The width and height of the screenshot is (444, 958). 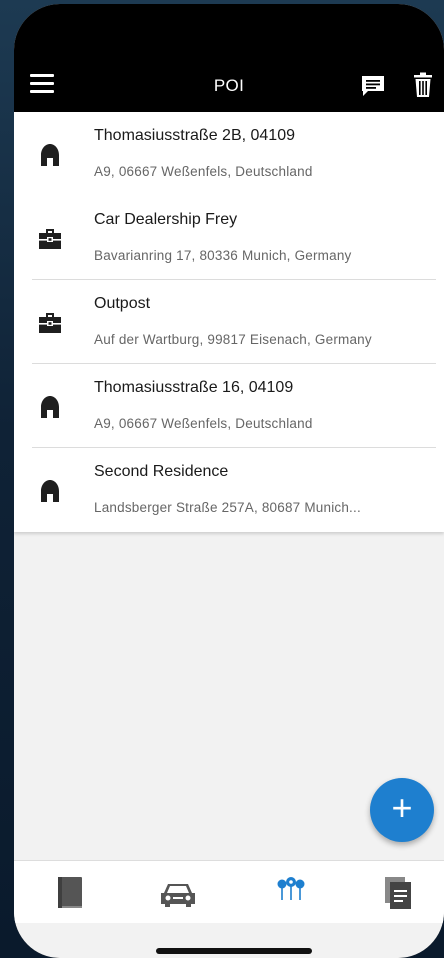 I want to click on tab-poi, so click(x=291, y=893).